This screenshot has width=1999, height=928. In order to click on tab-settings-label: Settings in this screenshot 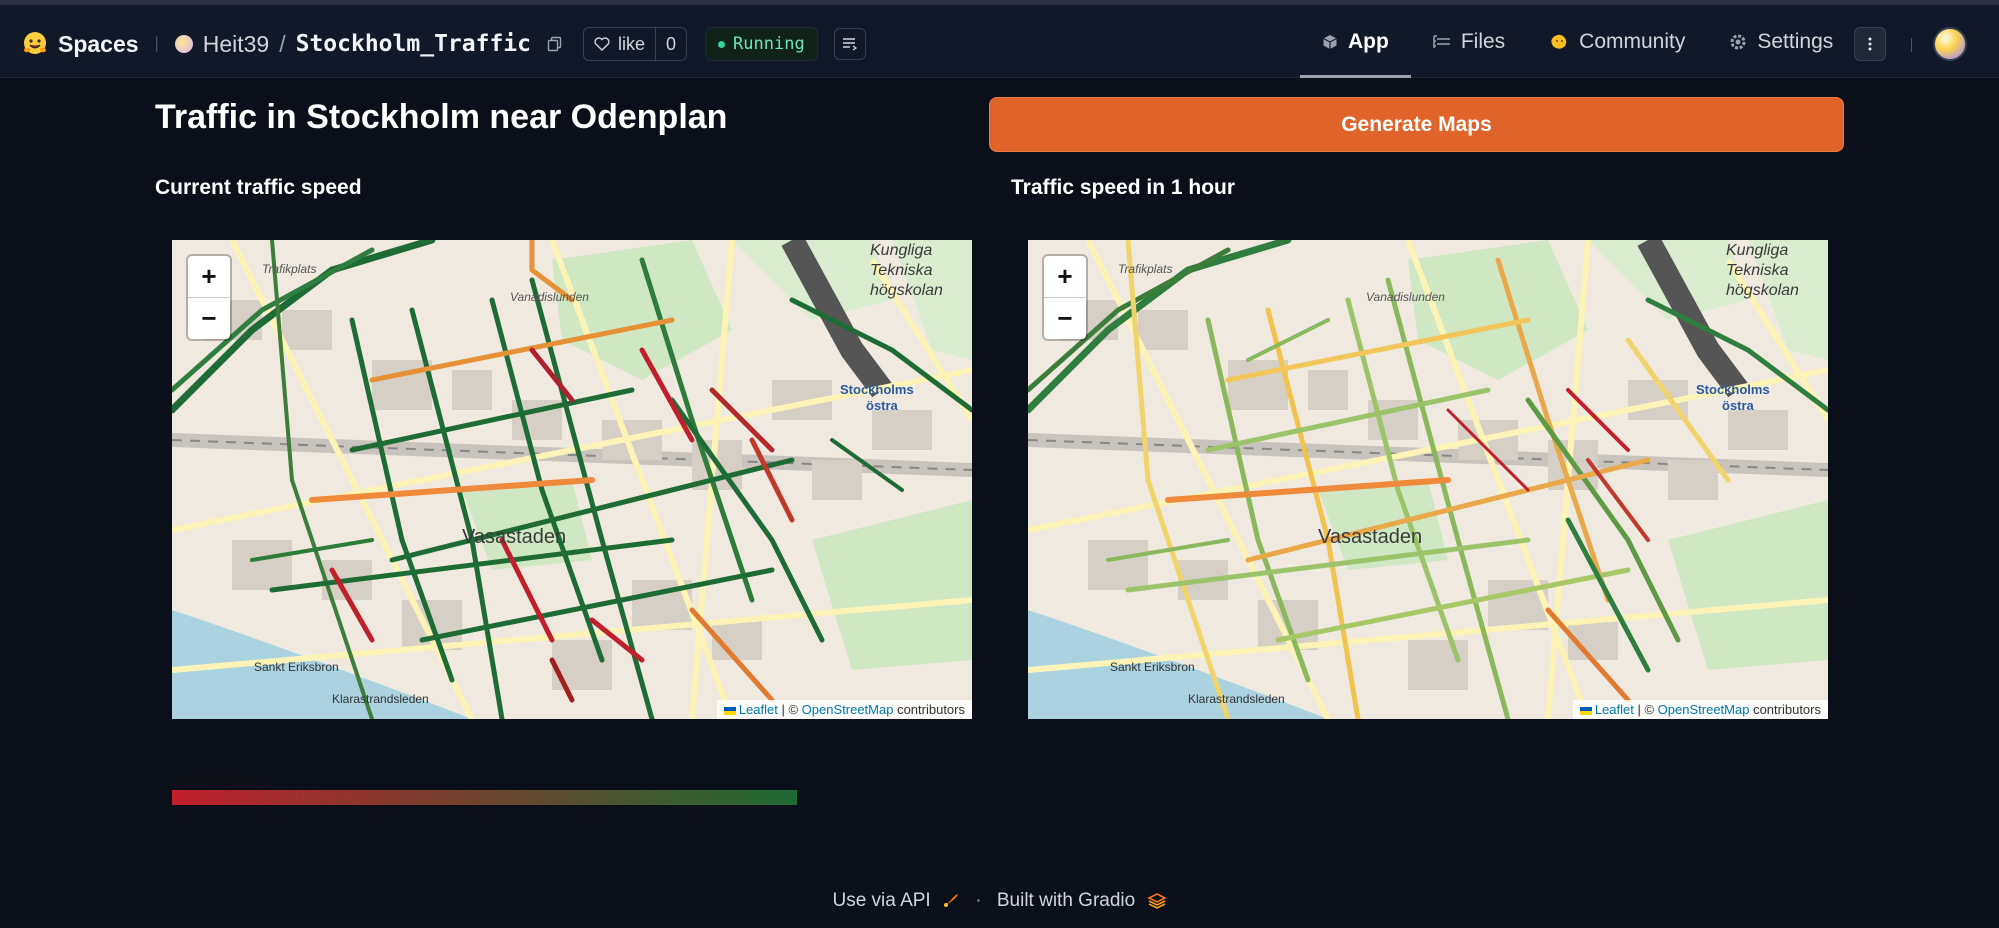, I will do `click(1795, 41)`.